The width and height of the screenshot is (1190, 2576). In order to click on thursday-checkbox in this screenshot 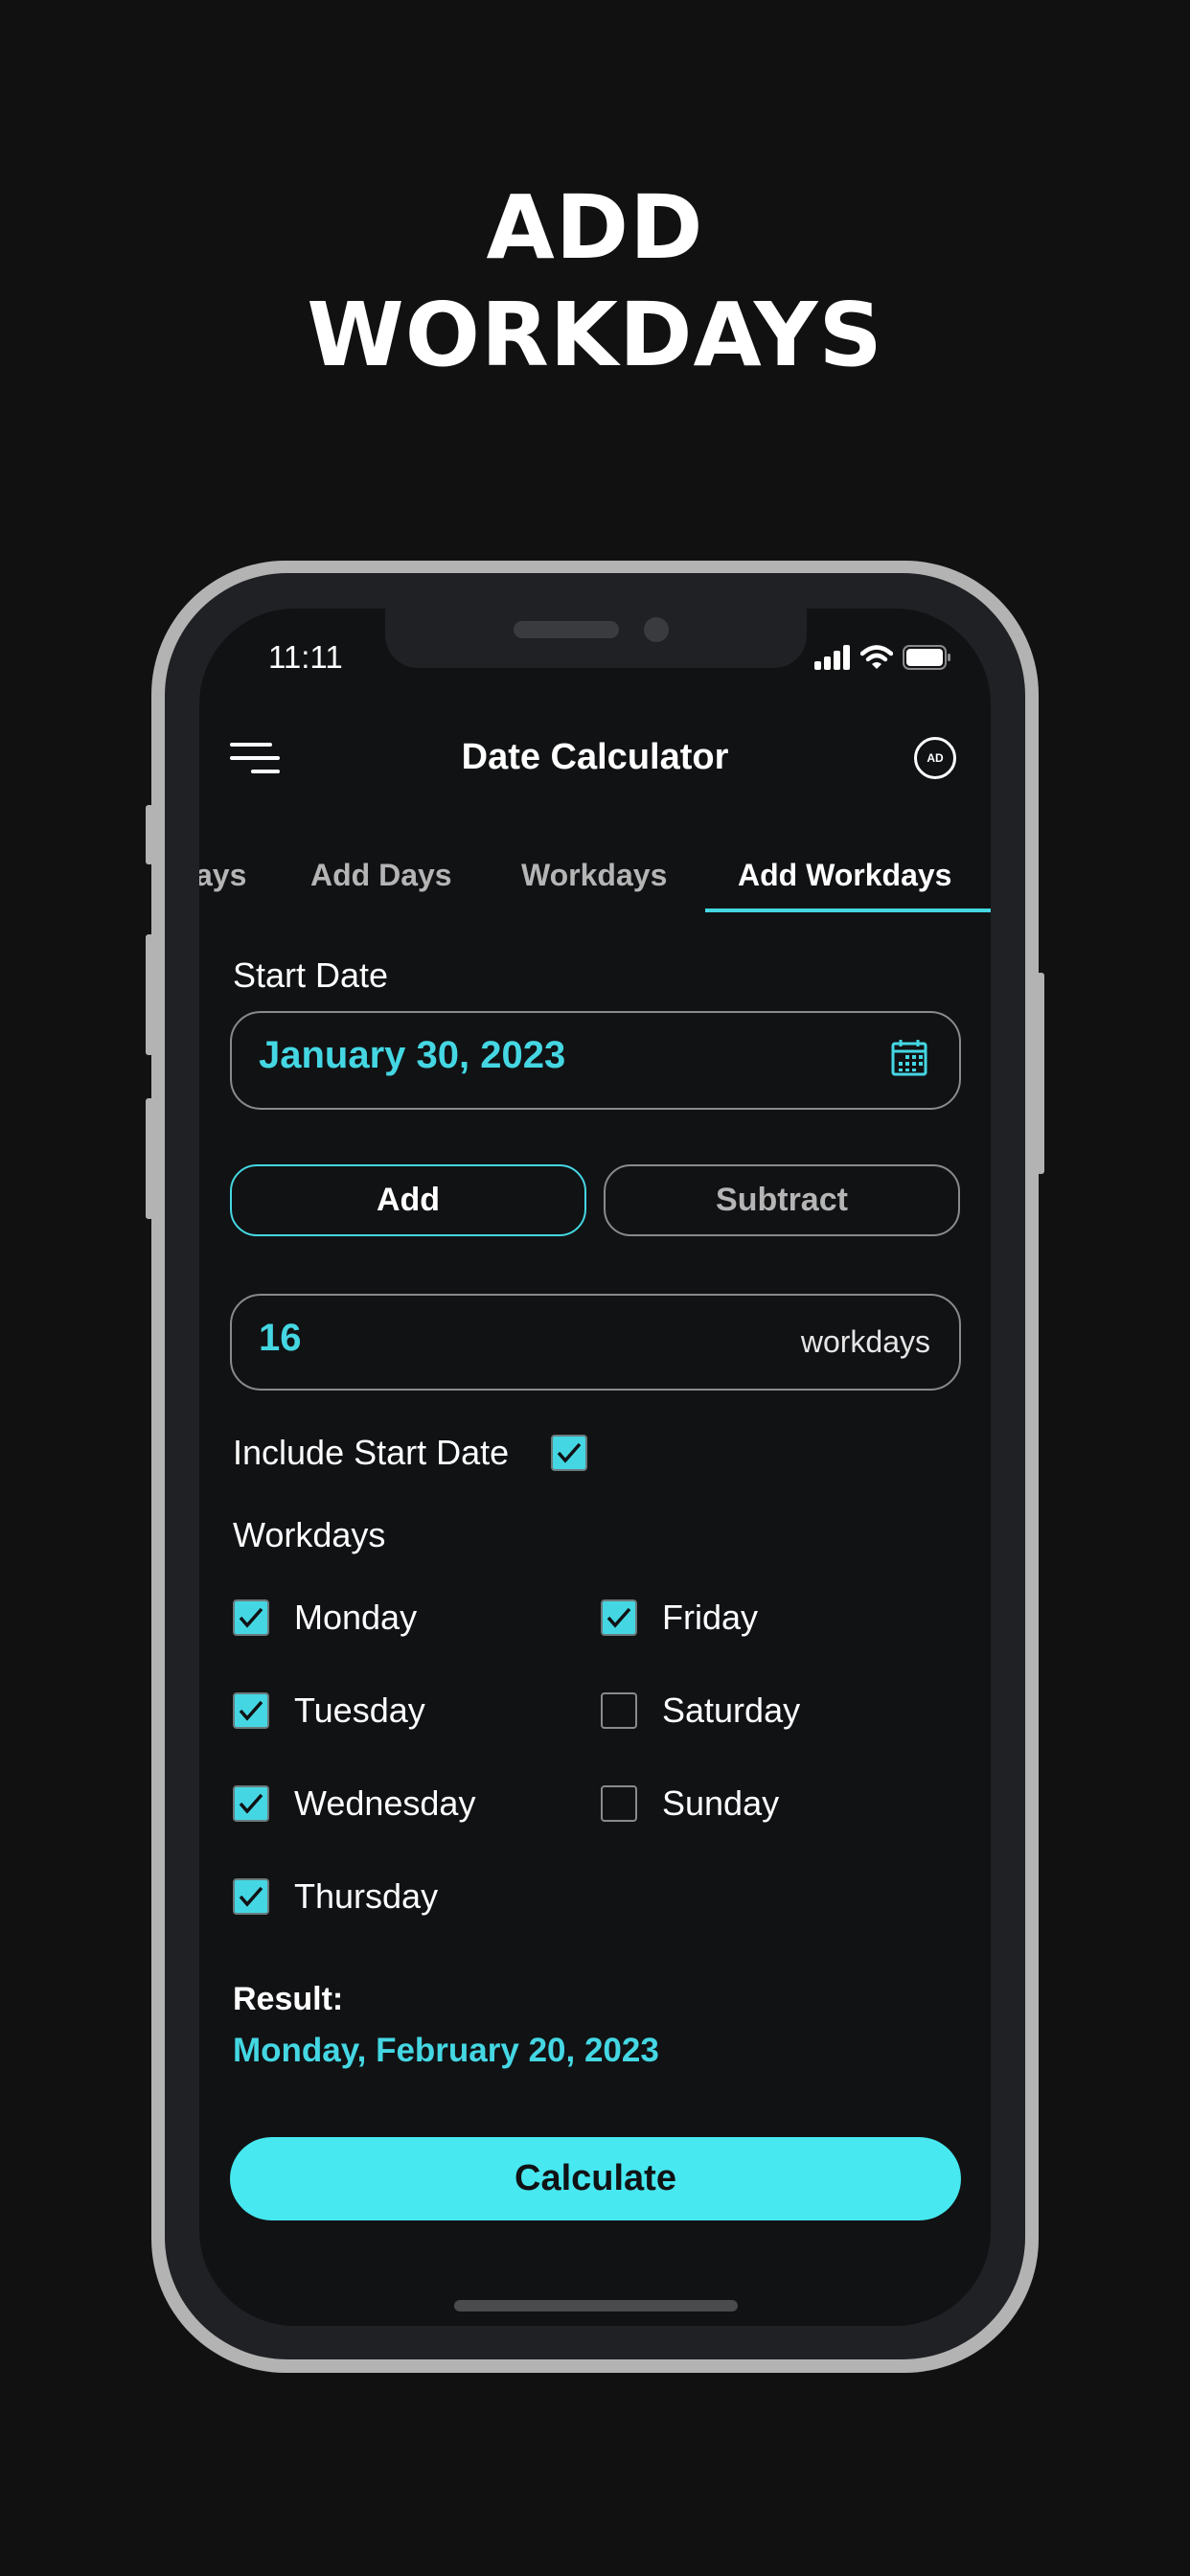, I will do `click(251, 1896)`.